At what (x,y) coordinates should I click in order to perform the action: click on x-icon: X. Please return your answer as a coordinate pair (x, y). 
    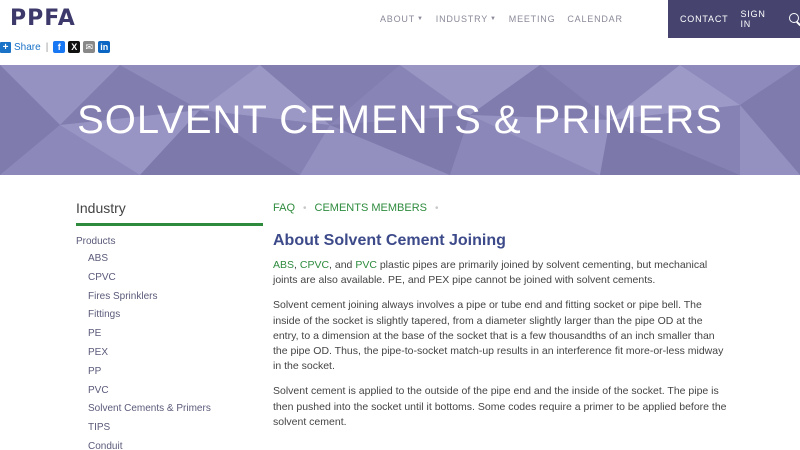
    Looking at the image, I should click on (74, 47).